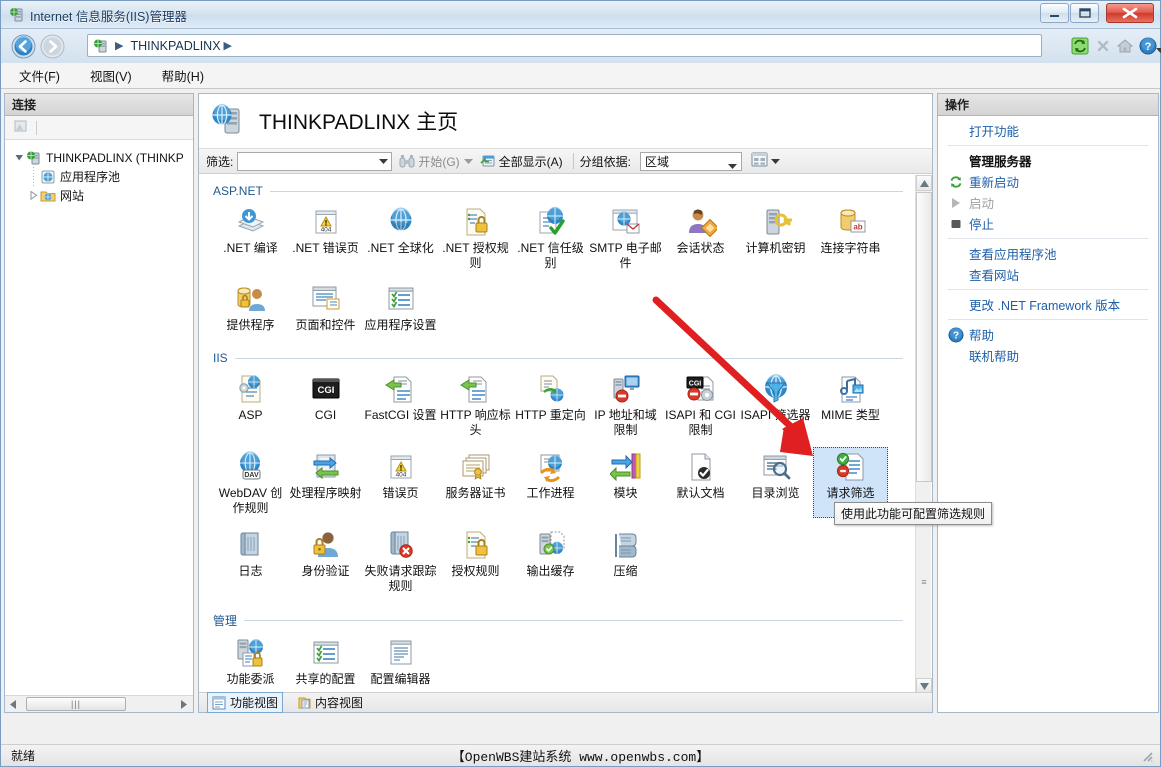  What do you see at coordinates (1149, 46) in the screenshot?
I see `help-icon: ?` at bounding box center [1149, 46].